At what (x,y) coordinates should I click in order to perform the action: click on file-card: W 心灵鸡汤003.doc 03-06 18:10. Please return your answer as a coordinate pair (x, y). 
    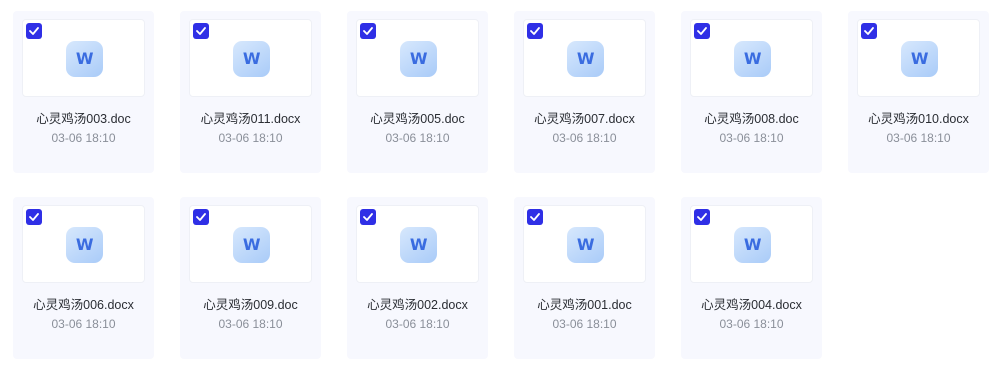
    Looking at the image, I should click on (83, 92).